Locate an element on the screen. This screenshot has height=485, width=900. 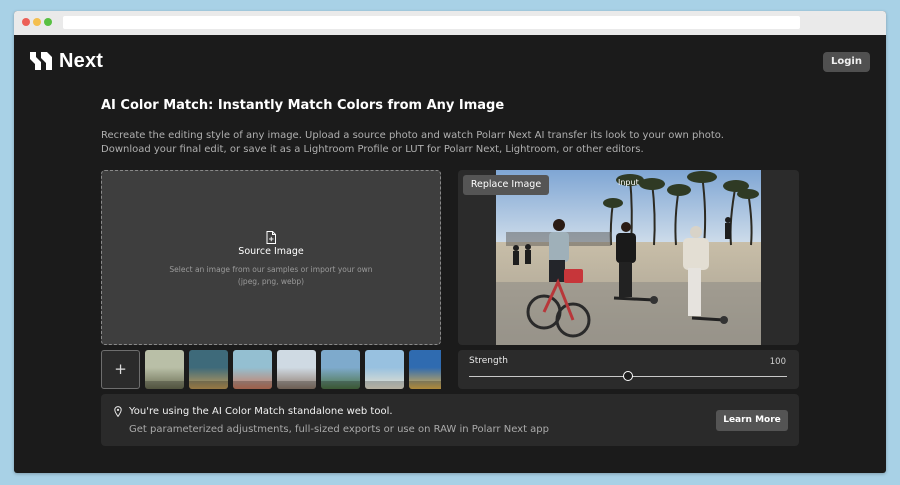
browser-chrome is located at coordinates (450, 23).